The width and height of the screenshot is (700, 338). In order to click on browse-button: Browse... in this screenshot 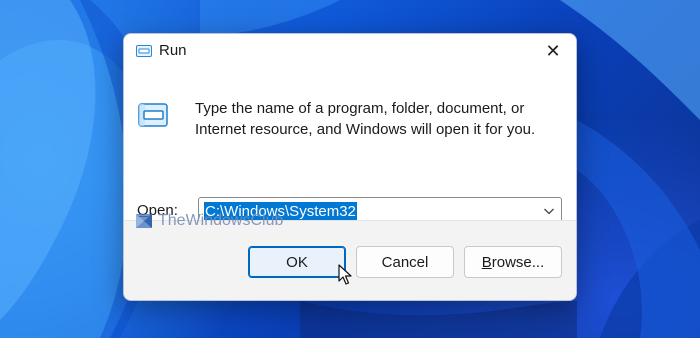, I will do `click(513, 262)`.